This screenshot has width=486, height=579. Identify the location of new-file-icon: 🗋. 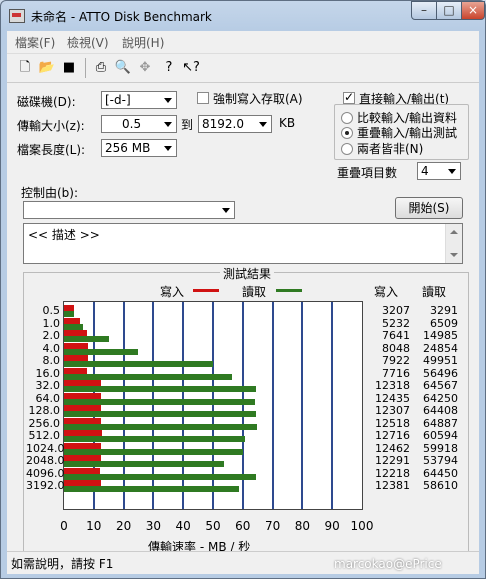
(25, 67).